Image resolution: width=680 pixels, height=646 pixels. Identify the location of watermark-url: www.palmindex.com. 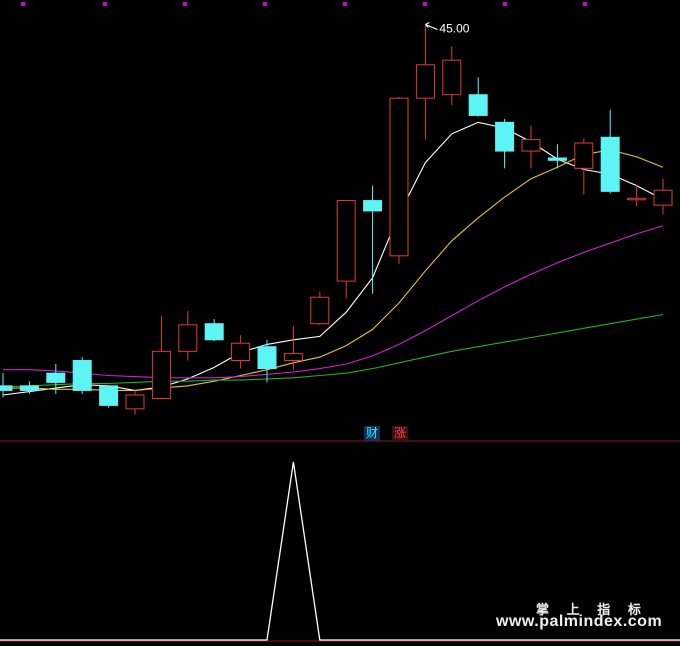
(579, 621).